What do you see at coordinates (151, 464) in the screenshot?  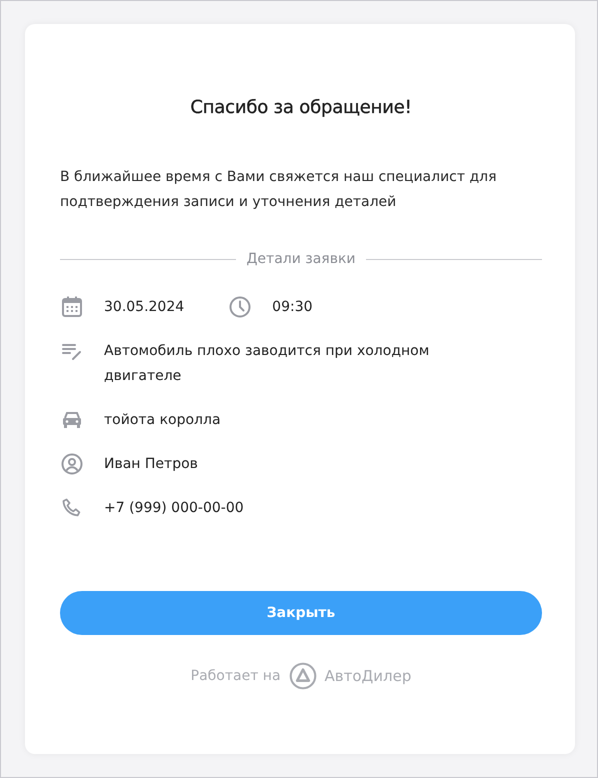 I see `detail-text: Иван Петров` at bounding box center [151, 464].